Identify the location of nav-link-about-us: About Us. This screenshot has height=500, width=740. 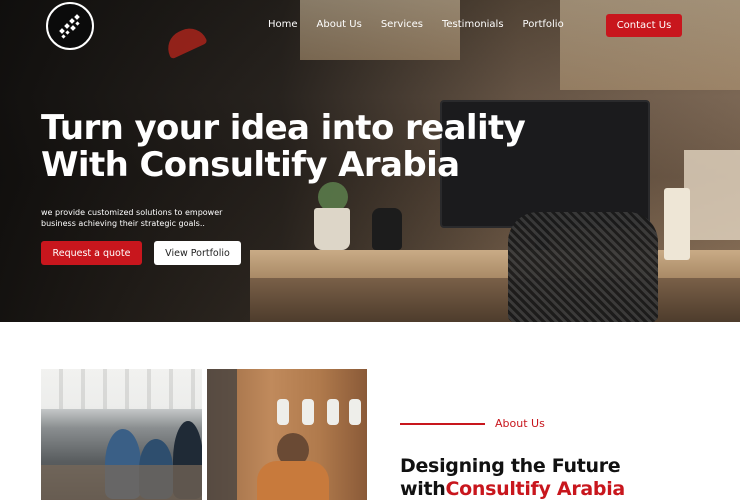
(339, 24).